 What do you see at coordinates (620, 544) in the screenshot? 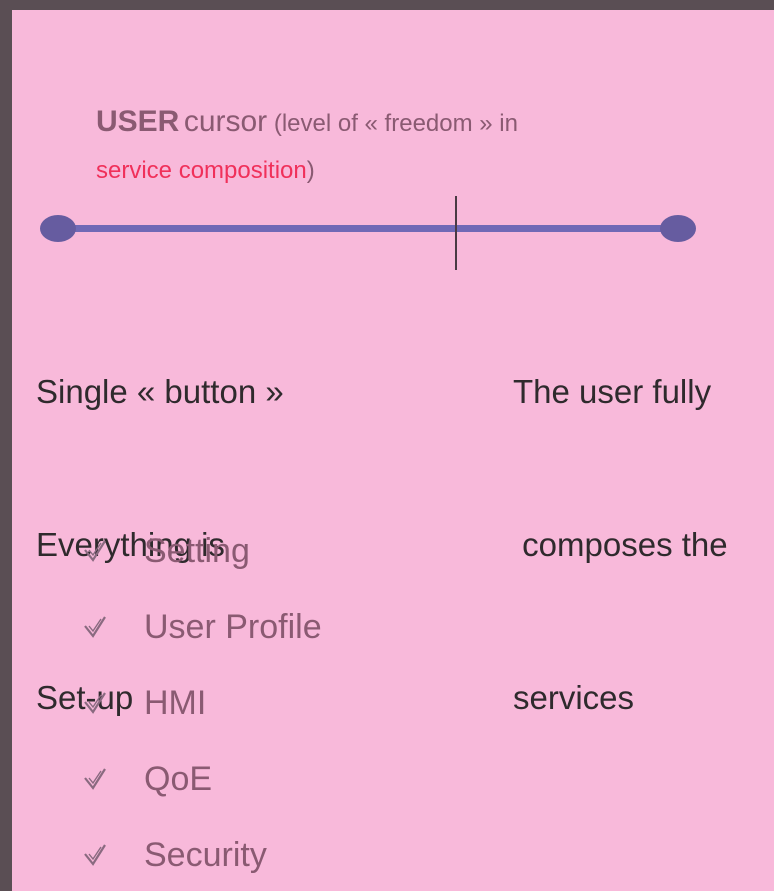
I see `slider-max-label-line: composes the` at bounding box center [620, 544].